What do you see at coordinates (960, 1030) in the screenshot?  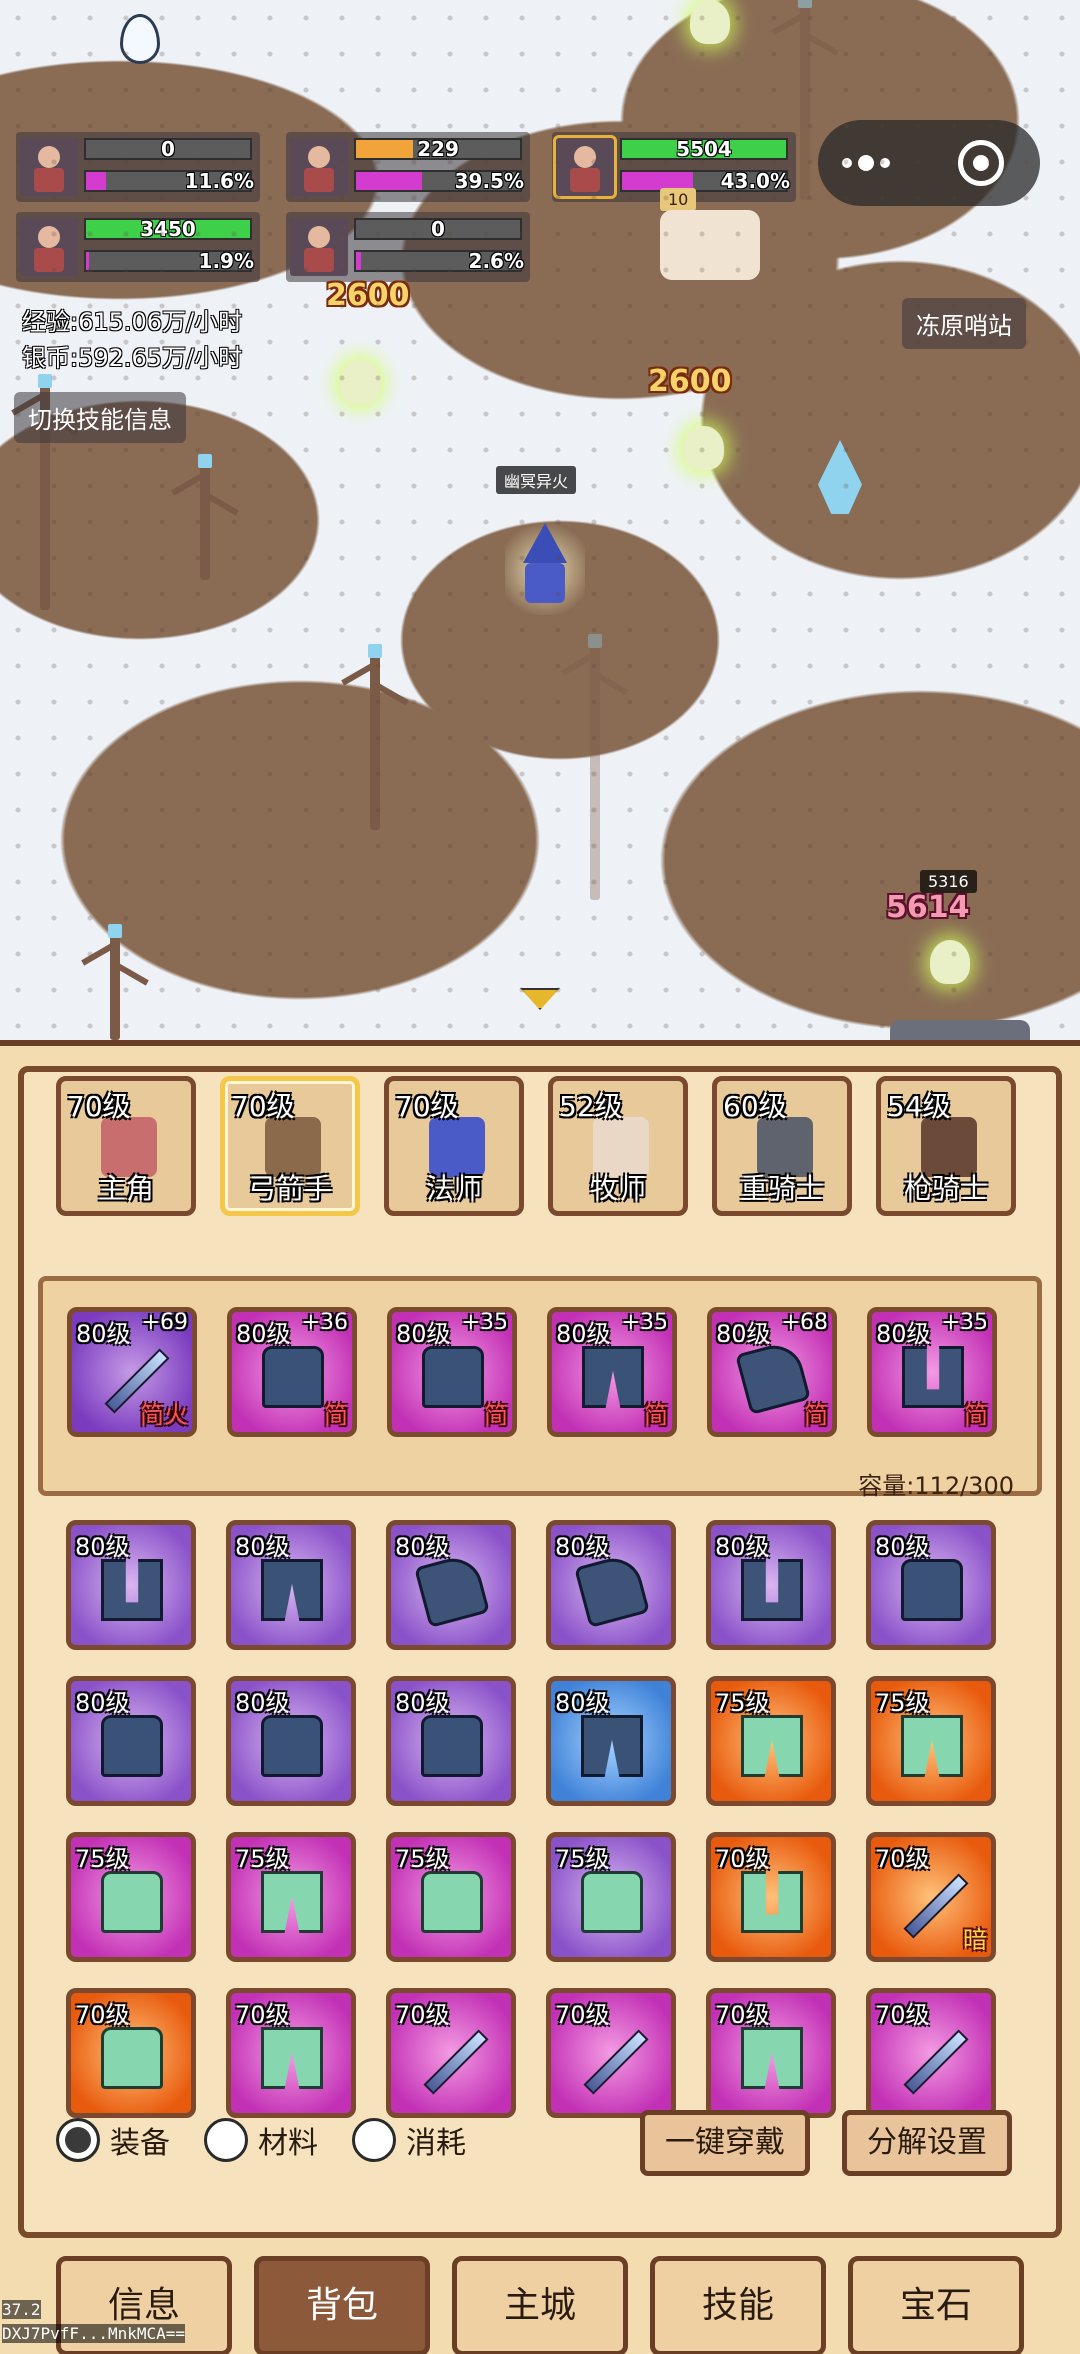 I see `knight-enemy` at bounding box center [960, 1030].